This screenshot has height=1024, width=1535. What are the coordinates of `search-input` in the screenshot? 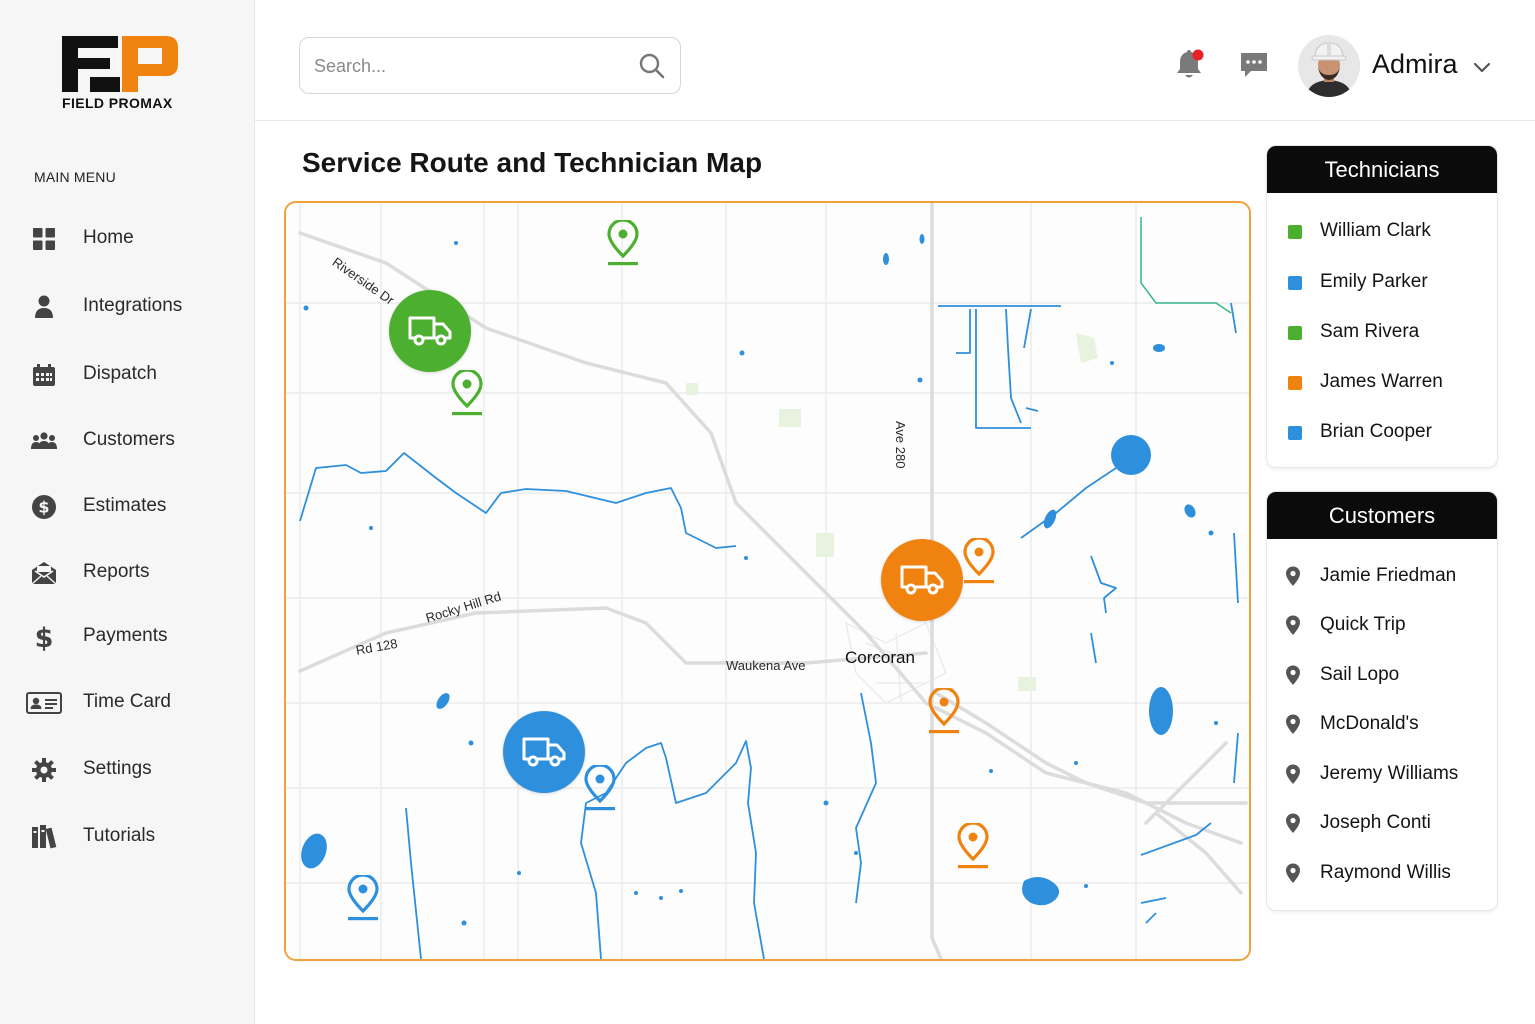 It's located at (469, 66).